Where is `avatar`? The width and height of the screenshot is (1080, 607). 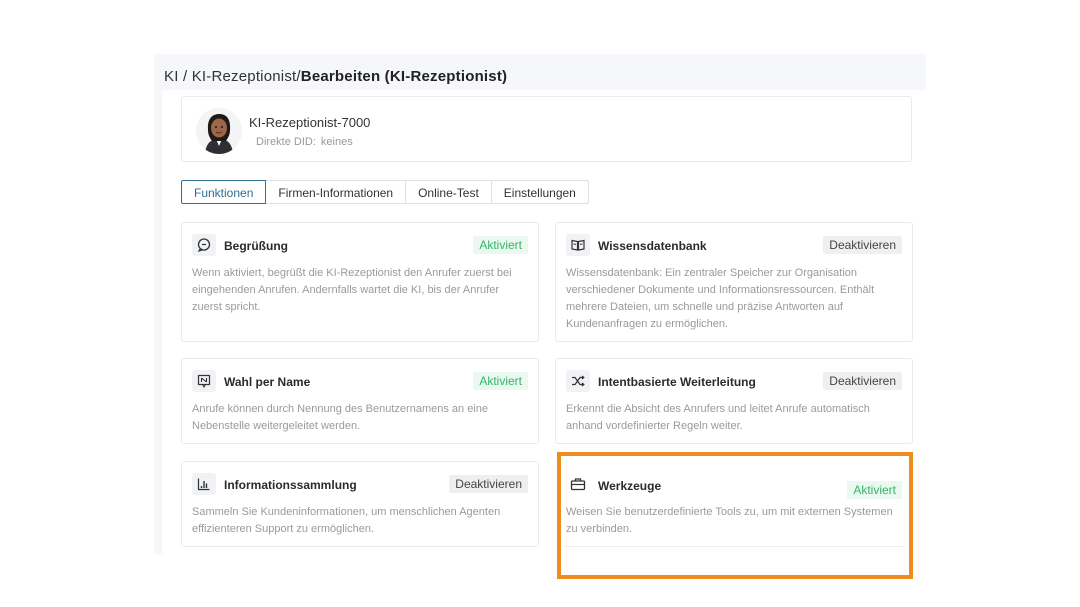 avatar is located at coordinates (219, 131).